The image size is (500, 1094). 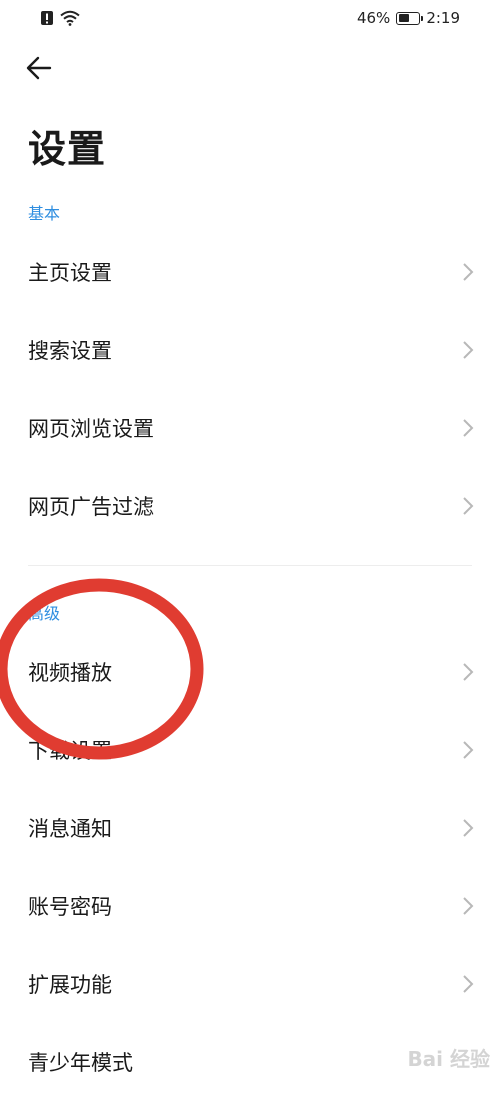 What do you see at coordinates (403, 18) in the screenshot?
I see `battery-level` at bounding box center [403, 18].